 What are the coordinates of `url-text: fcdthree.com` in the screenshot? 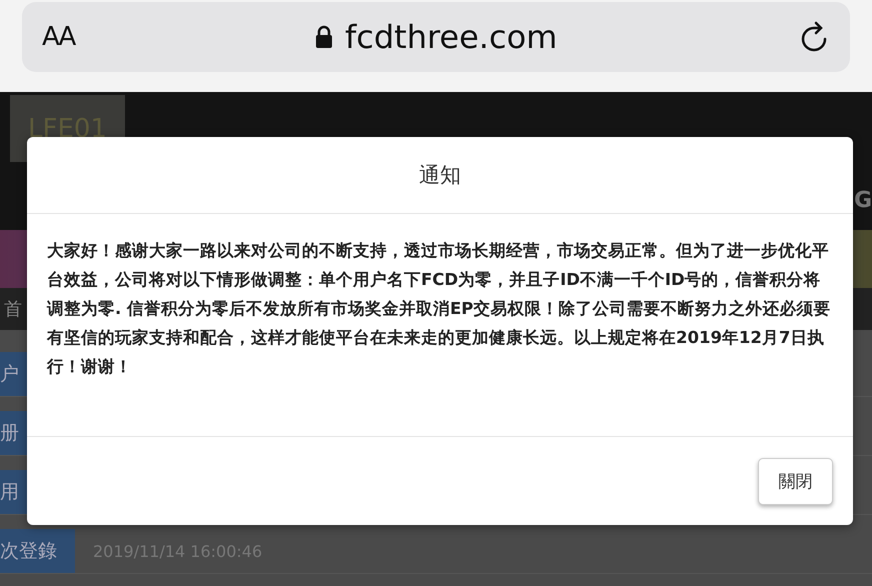 It's located at (451, 37).